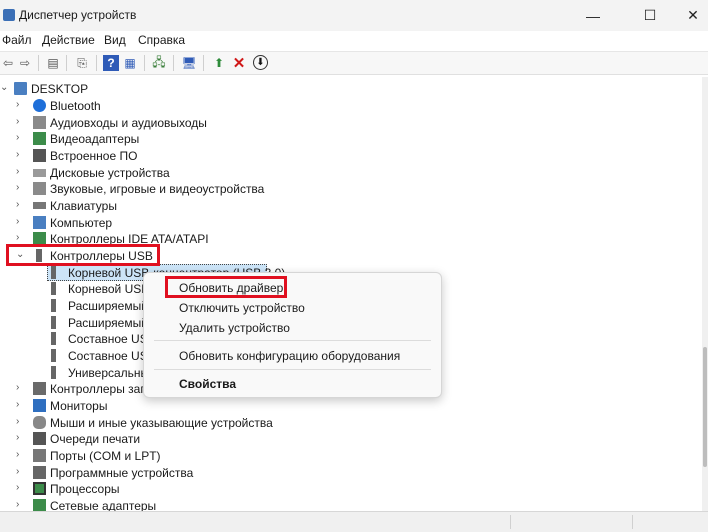 The width and height of the screenshot is (708, 532). I want to click on scan-hardware-menu-item: Обновить конфигурацию оборудования, so click(289, 356).